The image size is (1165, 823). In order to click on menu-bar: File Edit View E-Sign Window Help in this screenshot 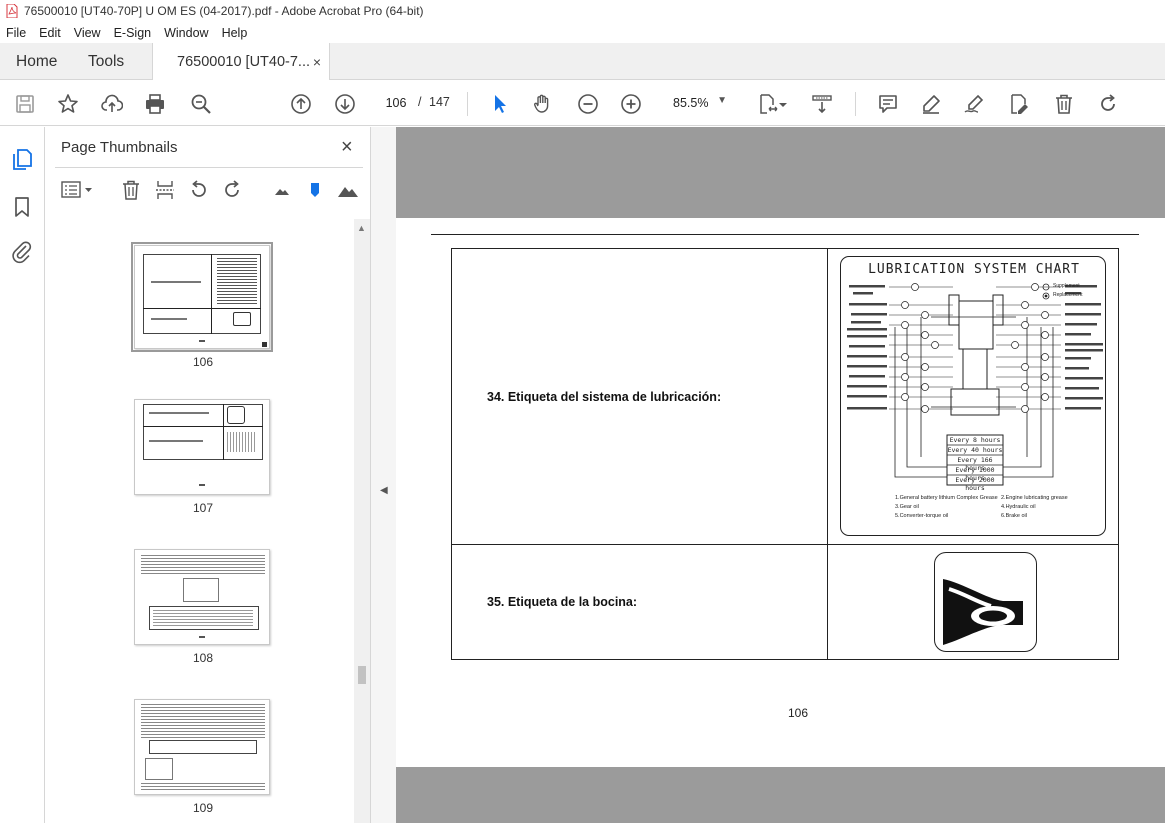, I will do `click(582, 32)`.